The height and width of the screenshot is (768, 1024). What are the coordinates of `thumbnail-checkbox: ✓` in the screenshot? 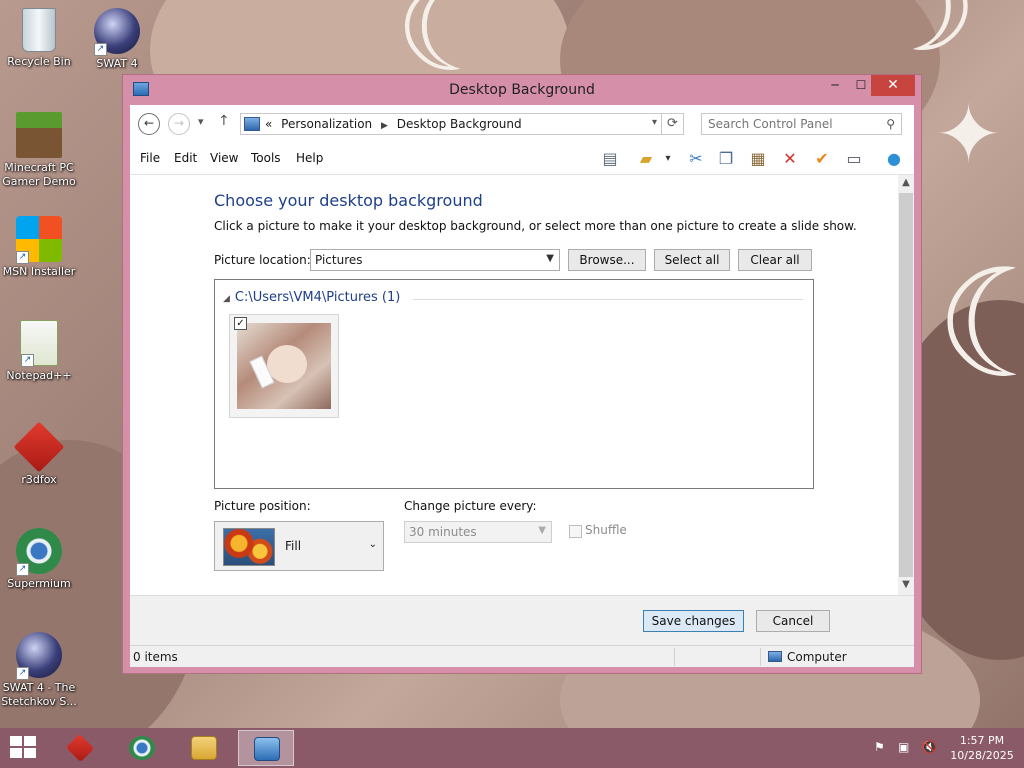 It's located at (240, 323).